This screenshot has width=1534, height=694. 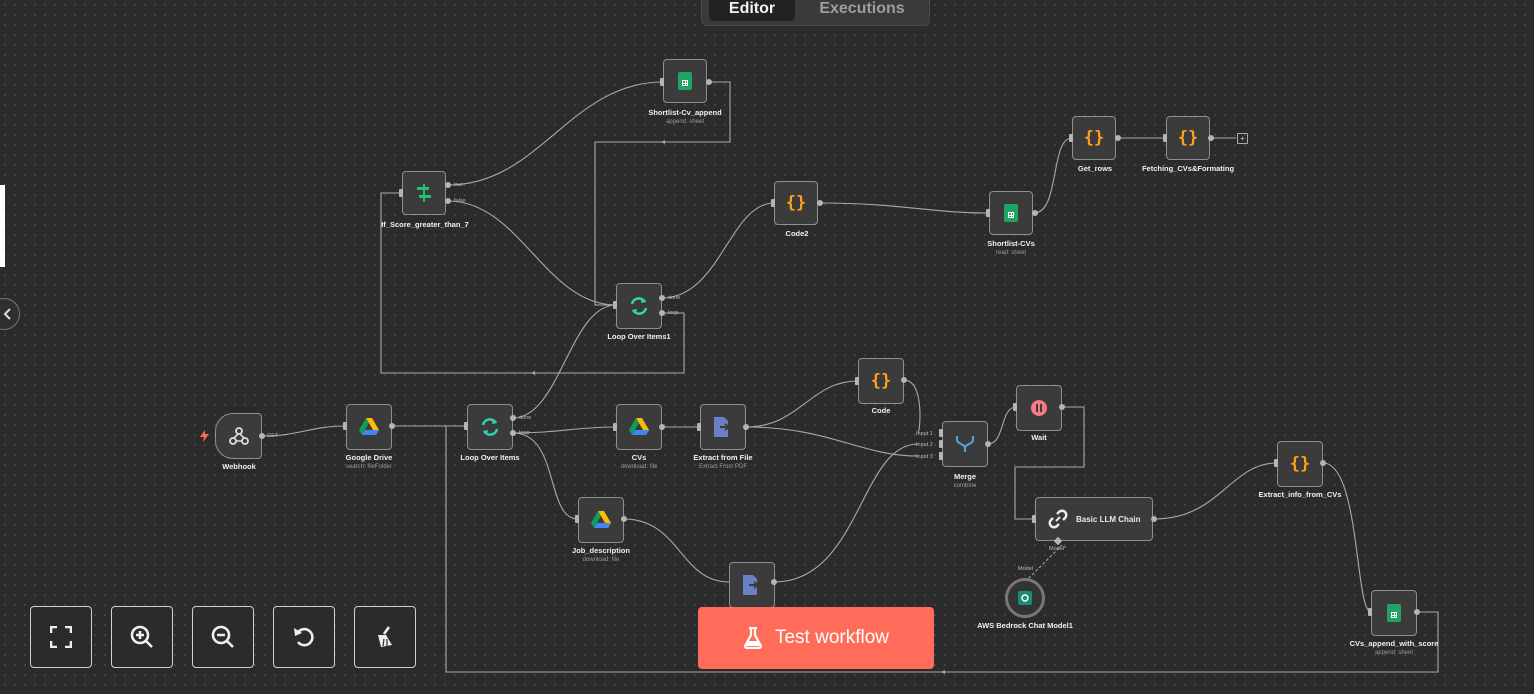 I want to click on node-wait, so click(x=1039, y=408).